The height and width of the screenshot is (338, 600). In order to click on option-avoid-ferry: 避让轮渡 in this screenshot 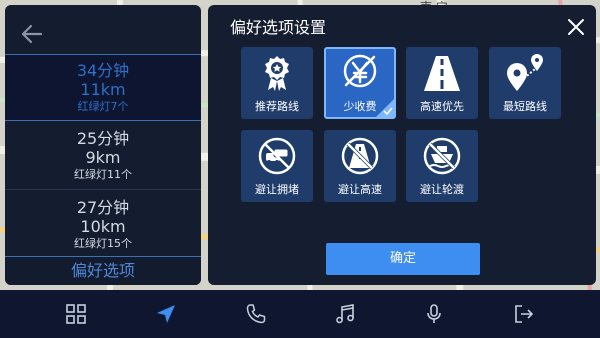, I will do `click(442, 166)`.